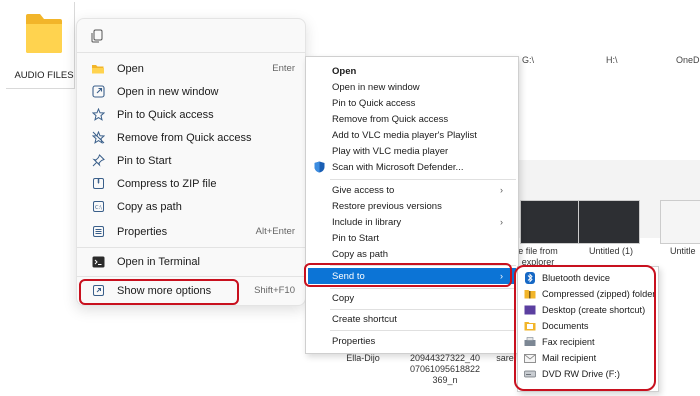 The width and height of the screenshot is (700, 396). Describe the element at coordinates (408, 275) in the screenshot. I see `annotation-highlight-send-to` at that location.